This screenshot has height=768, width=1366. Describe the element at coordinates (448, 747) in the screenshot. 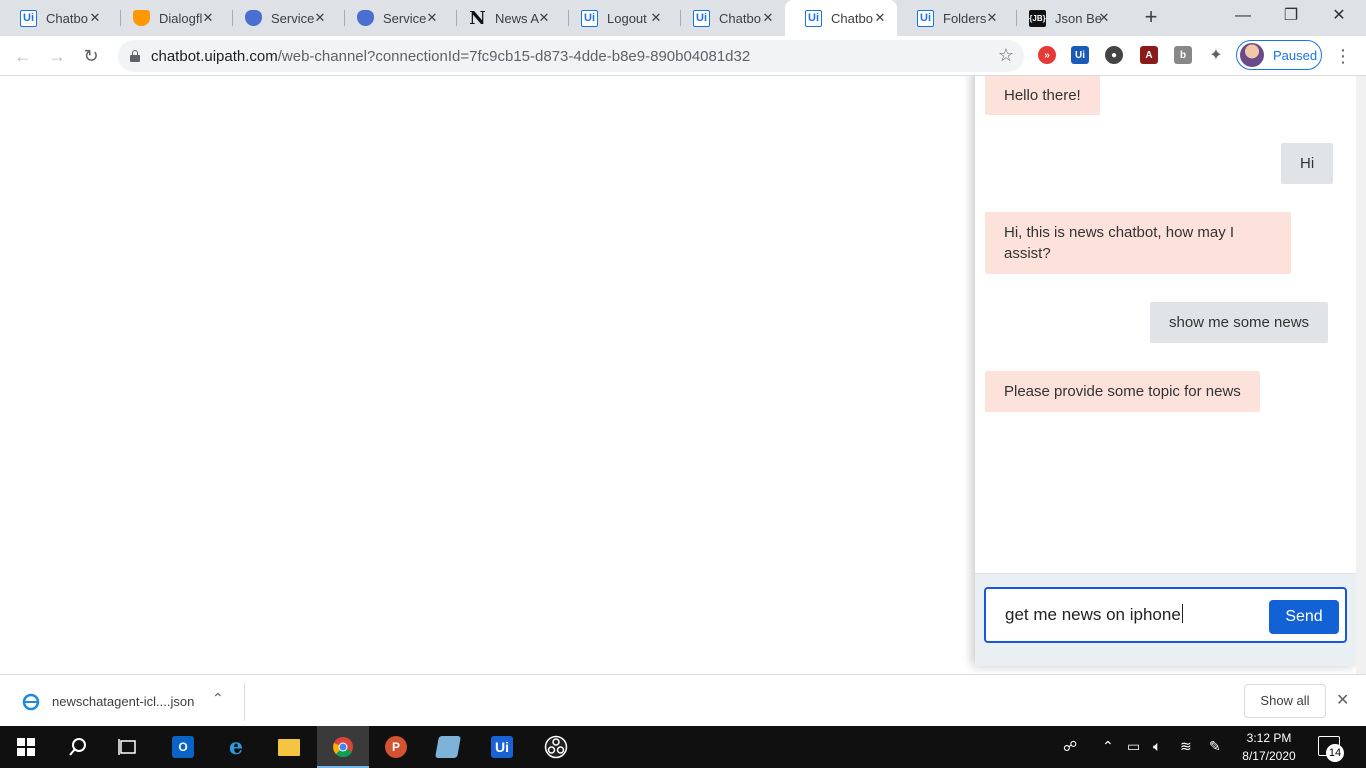

I see `notepad-icon` at that location.